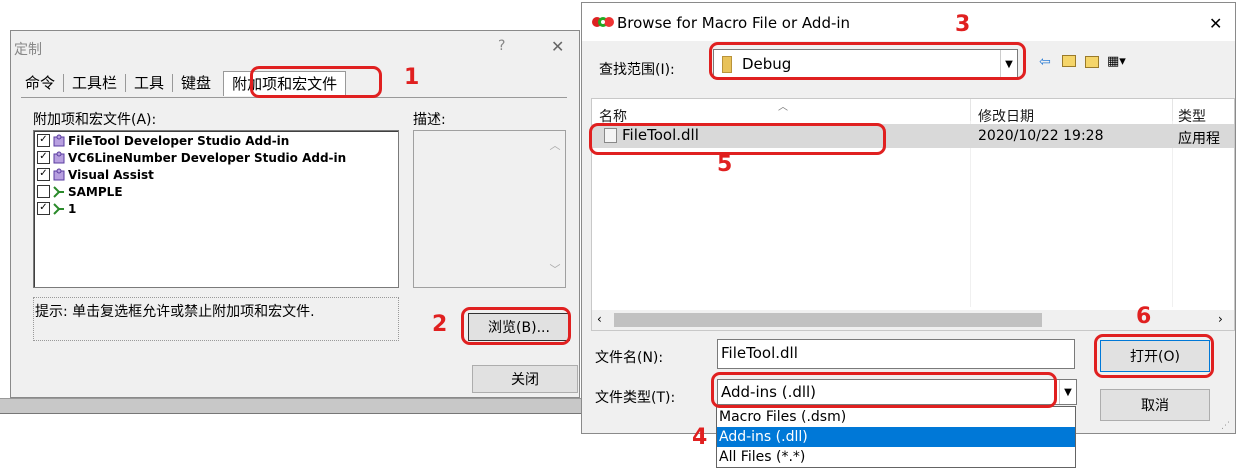 Image resolution: width=1236 pixels, height=473 pixels. Describe the element at coordinates (555, 145) in the screenshot. I see `scroll-up-icon: ︿` at that location.